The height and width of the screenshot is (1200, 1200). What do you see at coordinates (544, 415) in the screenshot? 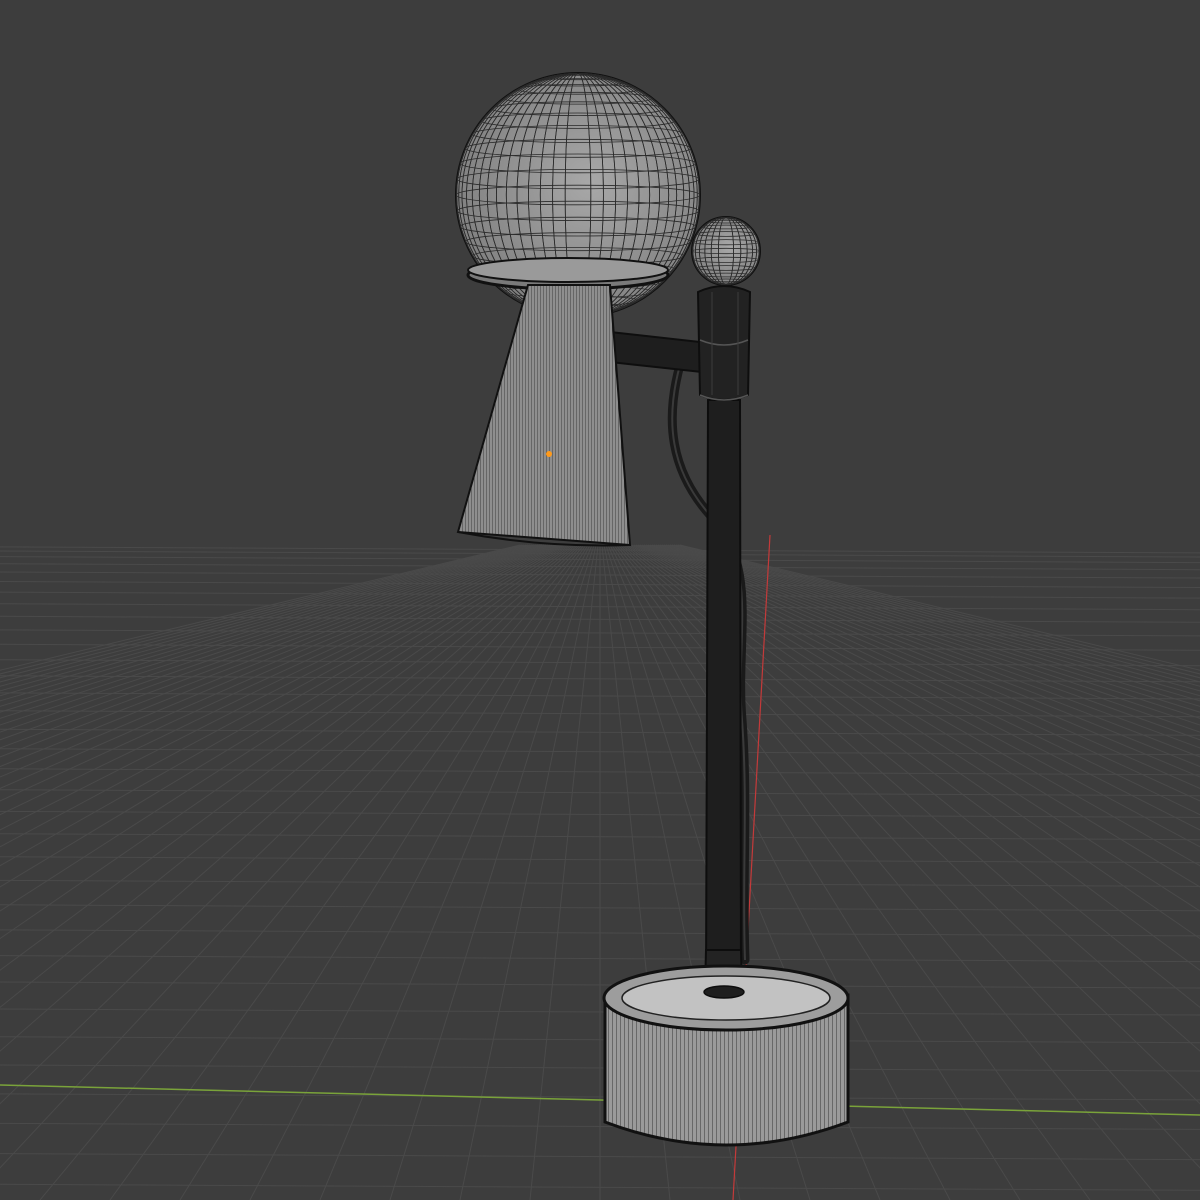
I see `lamp-shade-cone` at bounding box center [544, 415].